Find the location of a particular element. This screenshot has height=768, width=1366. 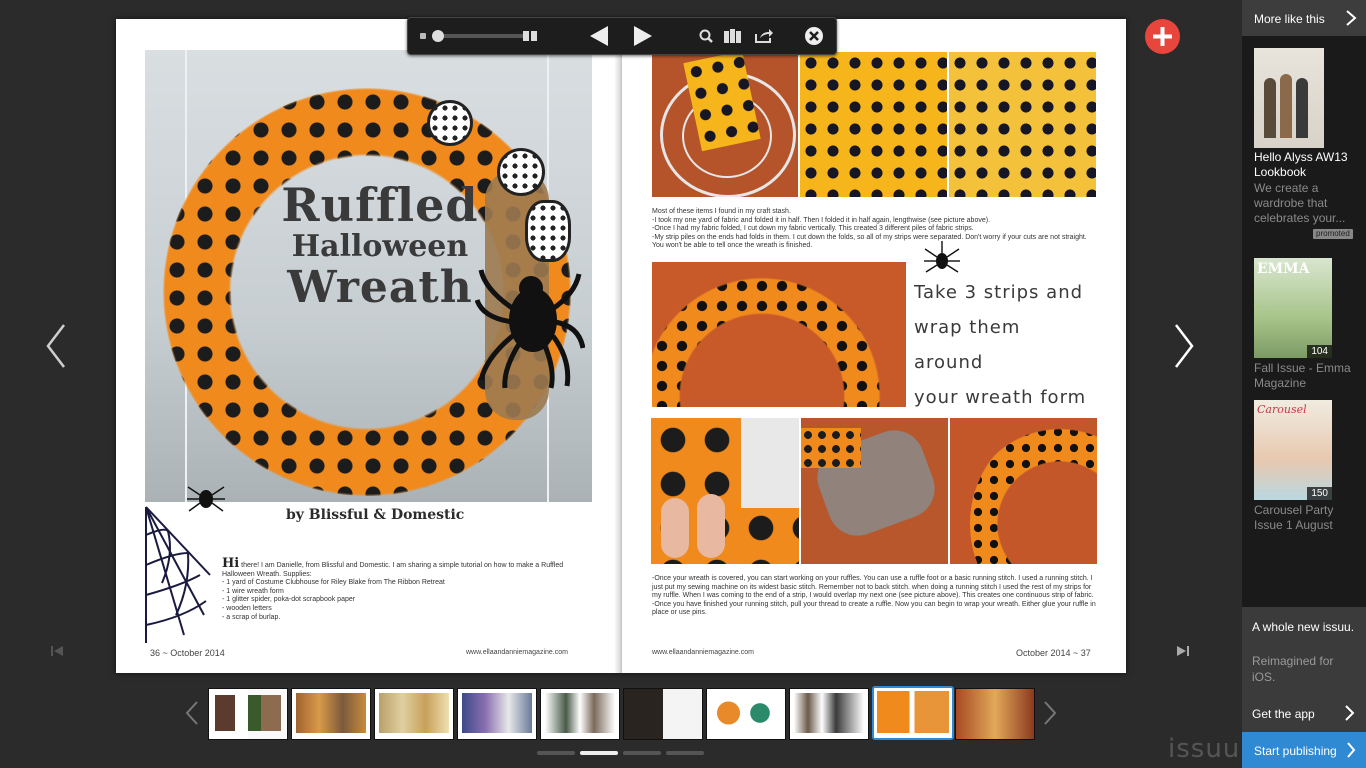

folded-fabric-photo is located at coordinates (873, 124).